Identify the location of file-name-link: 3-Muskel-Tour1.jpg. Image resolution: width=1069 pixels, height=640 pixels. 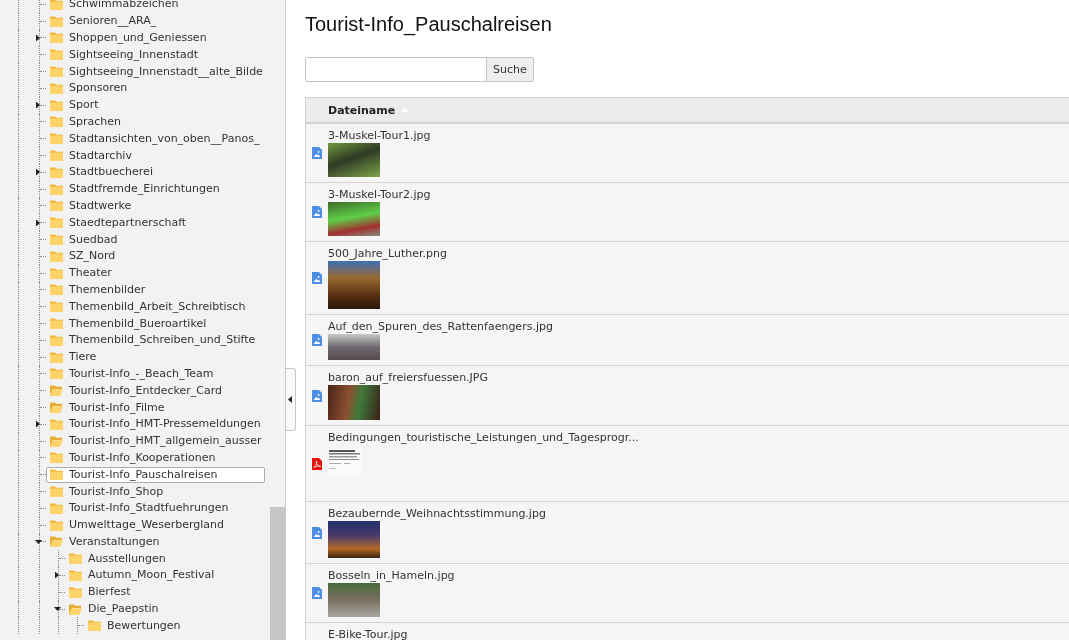
(379, 135).